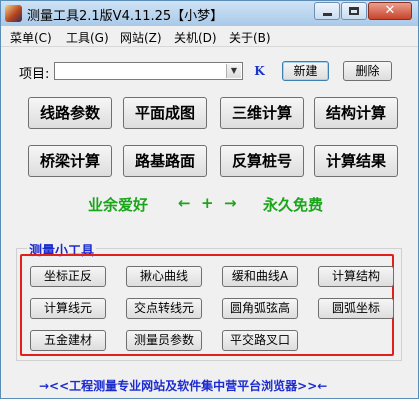 The height and width of the screenshot is (399, 419). What do you see at coordinates (164, 308) in the screenshot?
I see `tool-intersection-to-element: 交点转线元` at bounding box center [164, 308].